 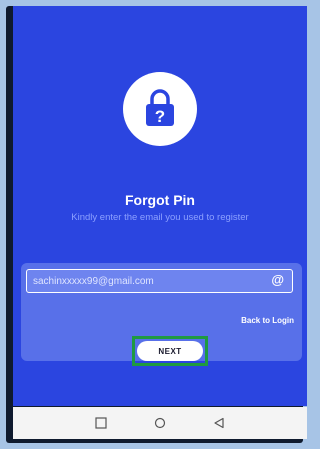 What do you see at coordinates (101, 423) in the screenshot?
I see `square-recents-icon` at bounding box center [101, 423].